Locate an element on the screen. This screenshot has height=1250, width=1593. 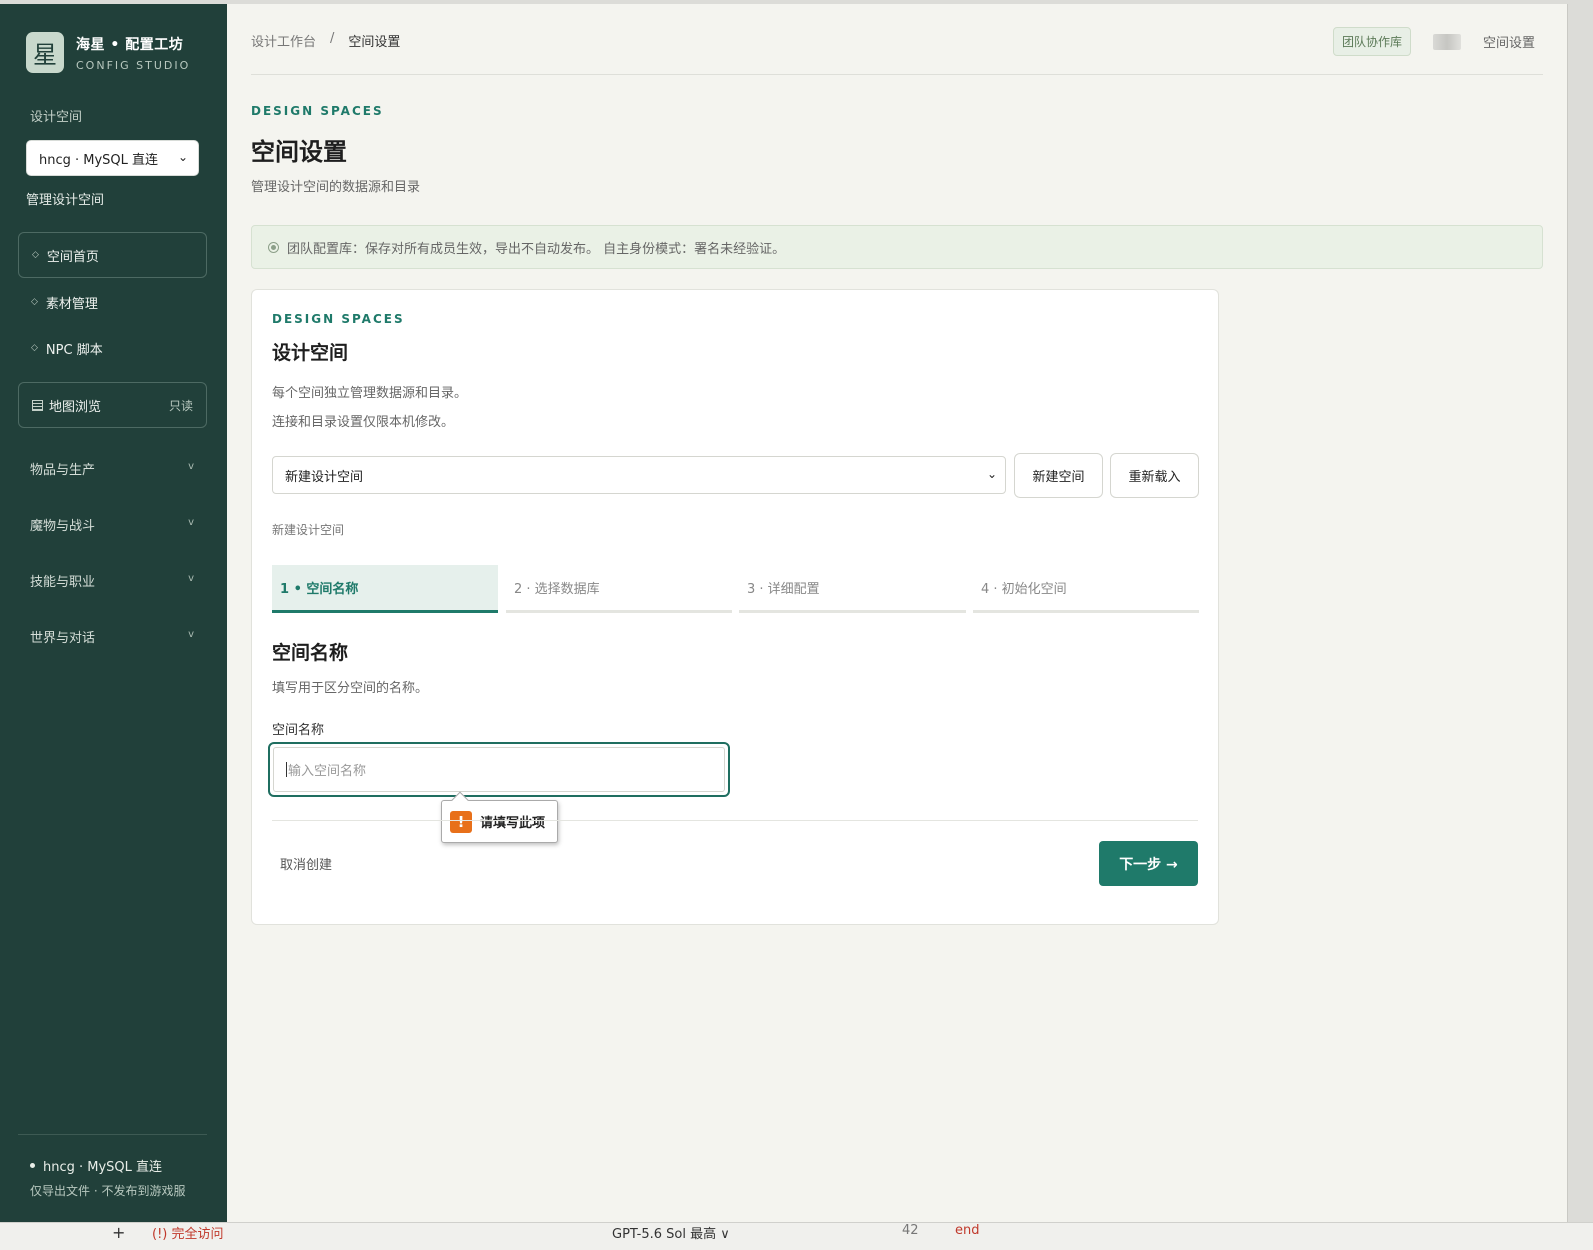
sidebar-item-map-browse: 地图浏览 只读 is located at coordinates (112, 405).